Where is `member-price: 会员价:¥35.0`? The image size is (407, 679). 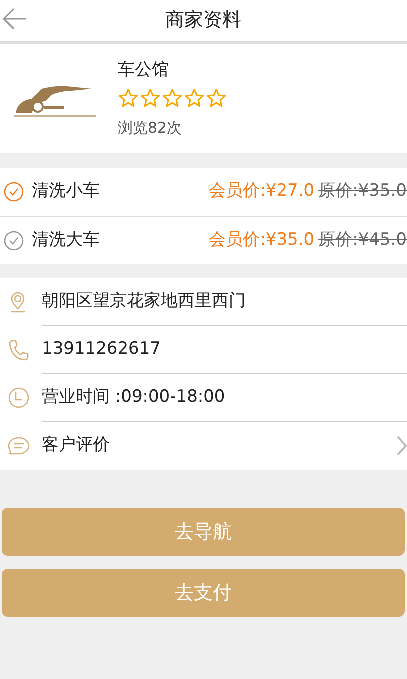
member-price: 会员价:¥35.0 is located at coordinates (262, 240).